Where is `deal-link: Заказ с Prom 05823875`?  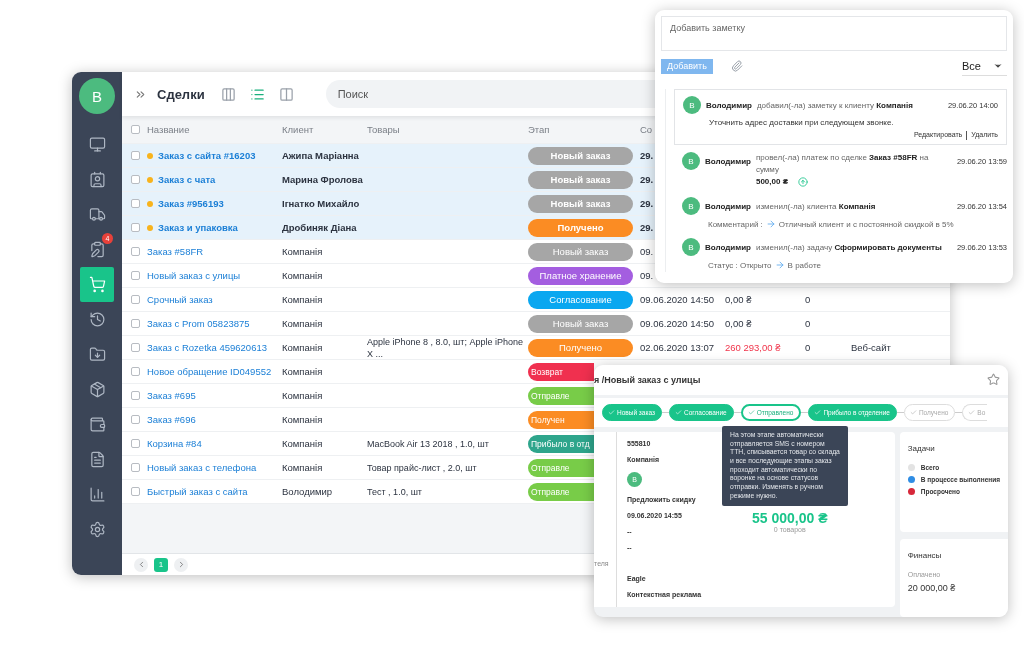
deal-link: Заказ с Prom 05823875 is located at coordinates (214, 323).